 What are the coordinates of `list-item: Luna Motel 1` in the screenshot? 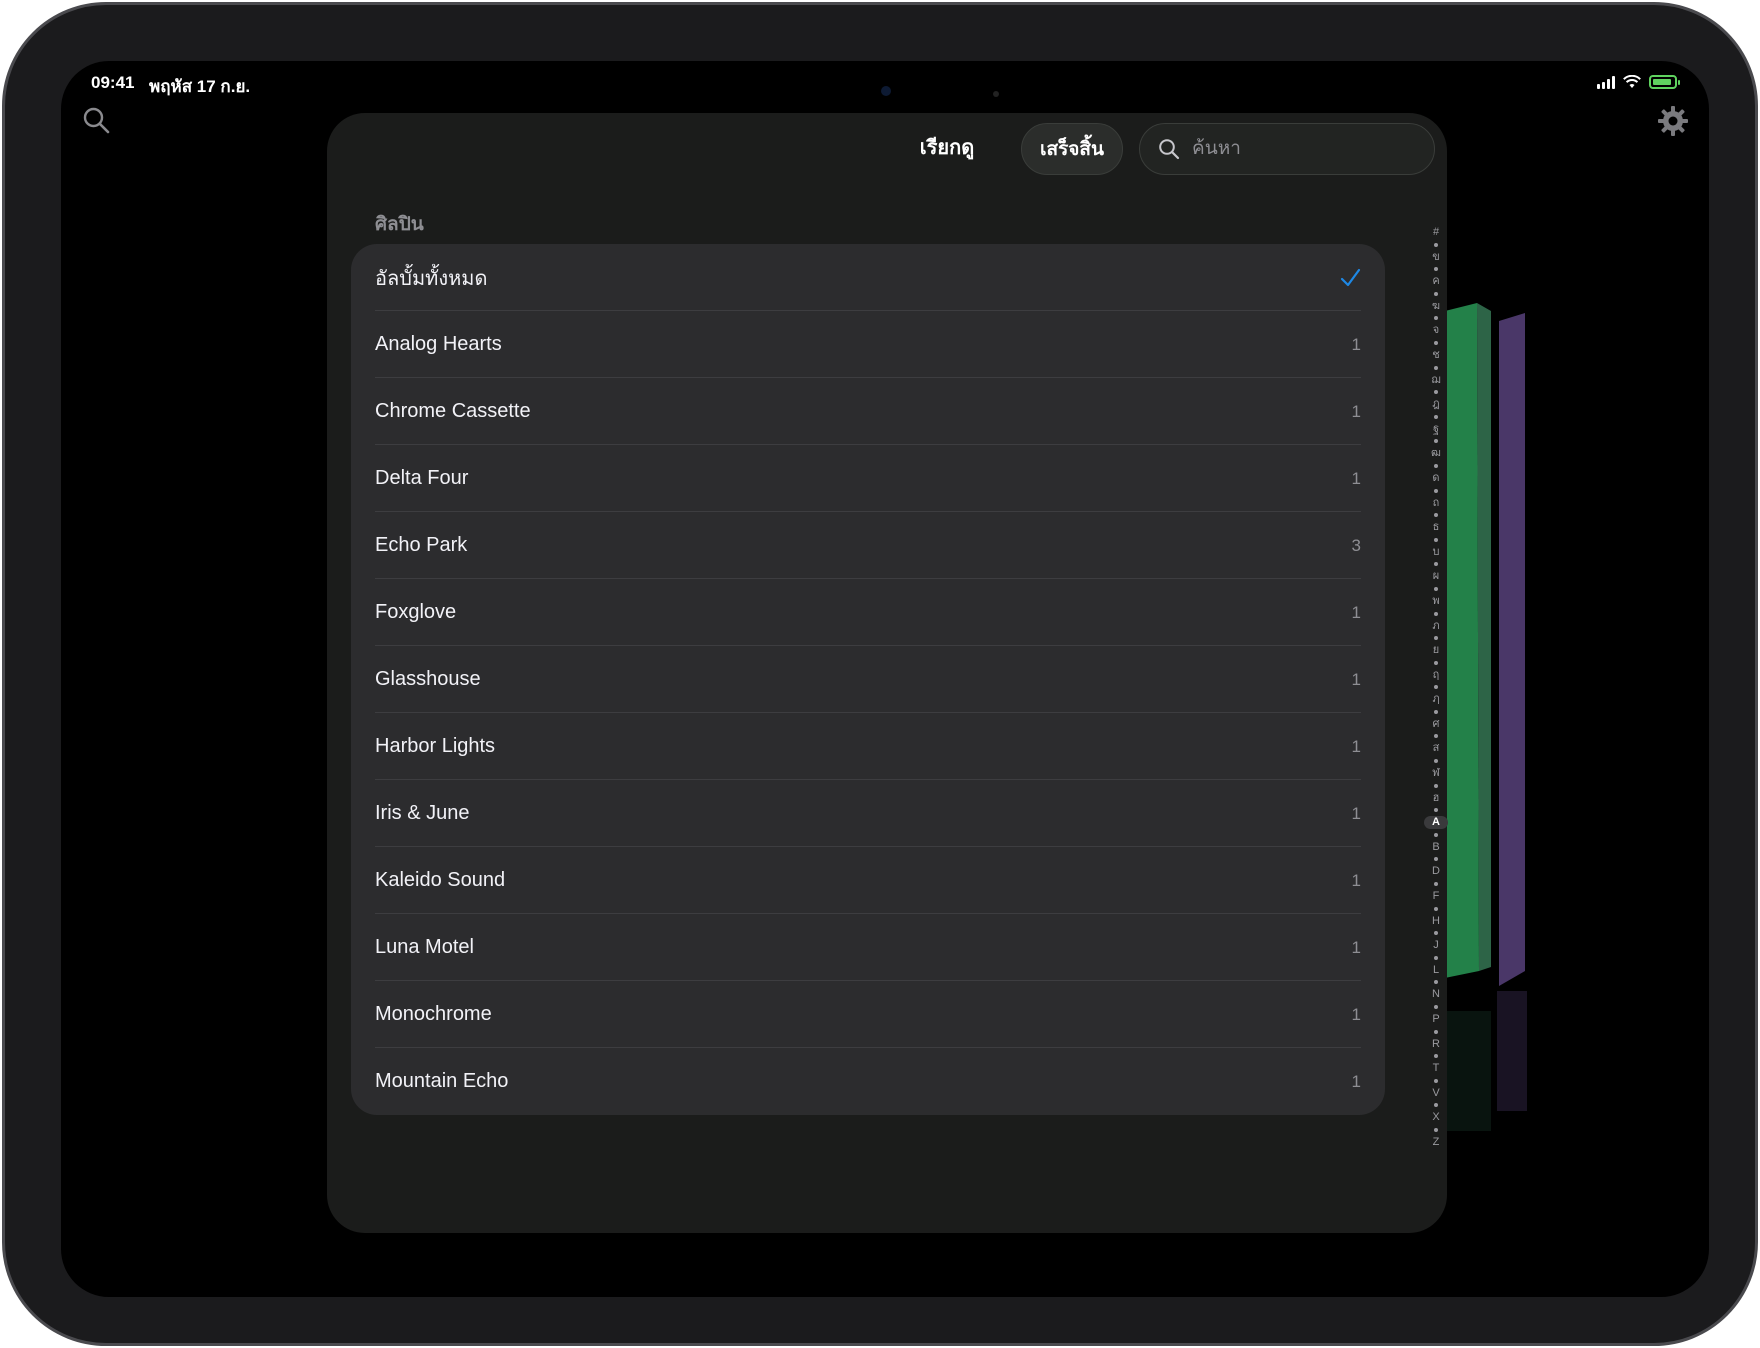 It's located at (868, 947).